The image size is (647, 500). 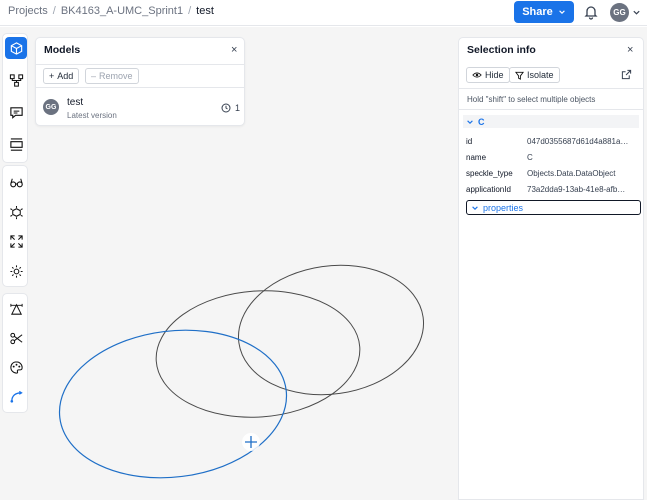 What do you see at coordinates (140, 76) in the screenshot?
I see `models-actions: + Add – Remove` at bounding box center [140, 76].